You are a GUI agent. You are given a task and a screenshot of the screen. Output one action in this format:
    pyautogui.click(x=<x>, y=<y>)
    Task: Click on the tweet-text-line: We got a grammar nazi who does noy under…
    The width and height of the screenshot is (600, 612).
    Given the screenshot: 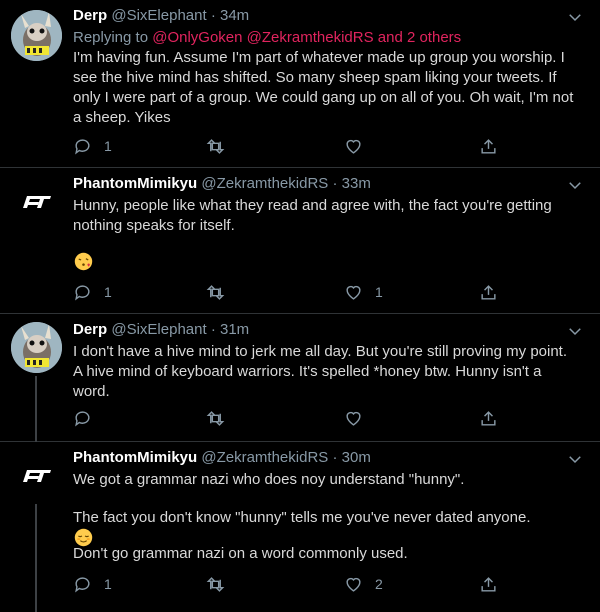 What is the action you would take?
    pyautogui.click(x=269, y=479)
    